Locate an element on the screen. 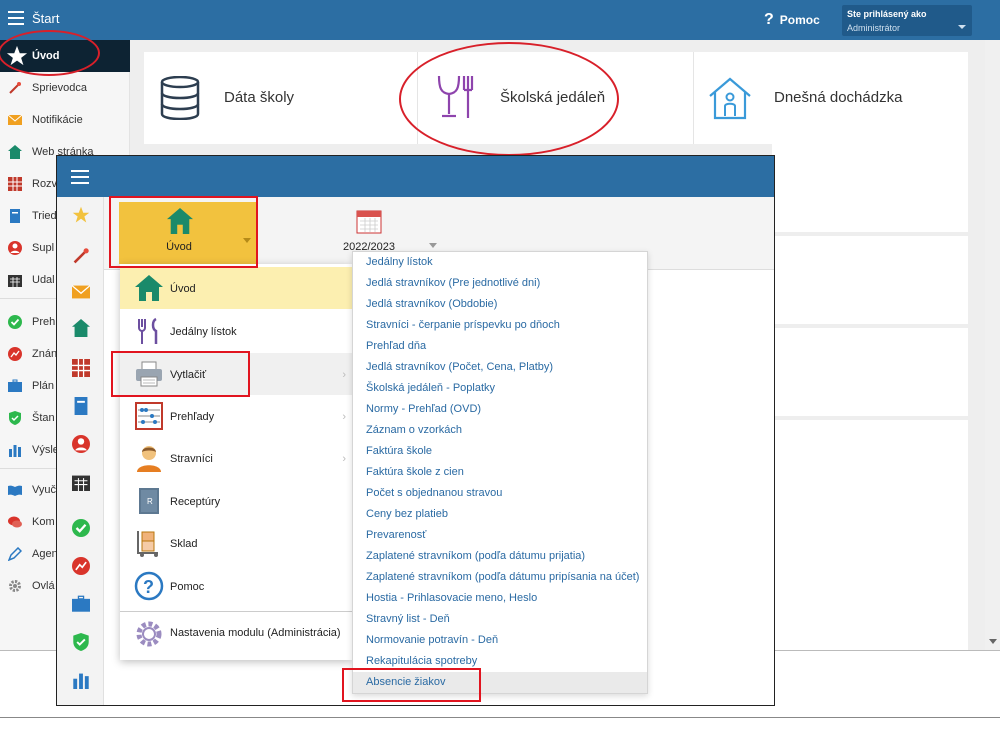  submenu-item: Záznam o vzorkách is located at coordinates (500, 430).